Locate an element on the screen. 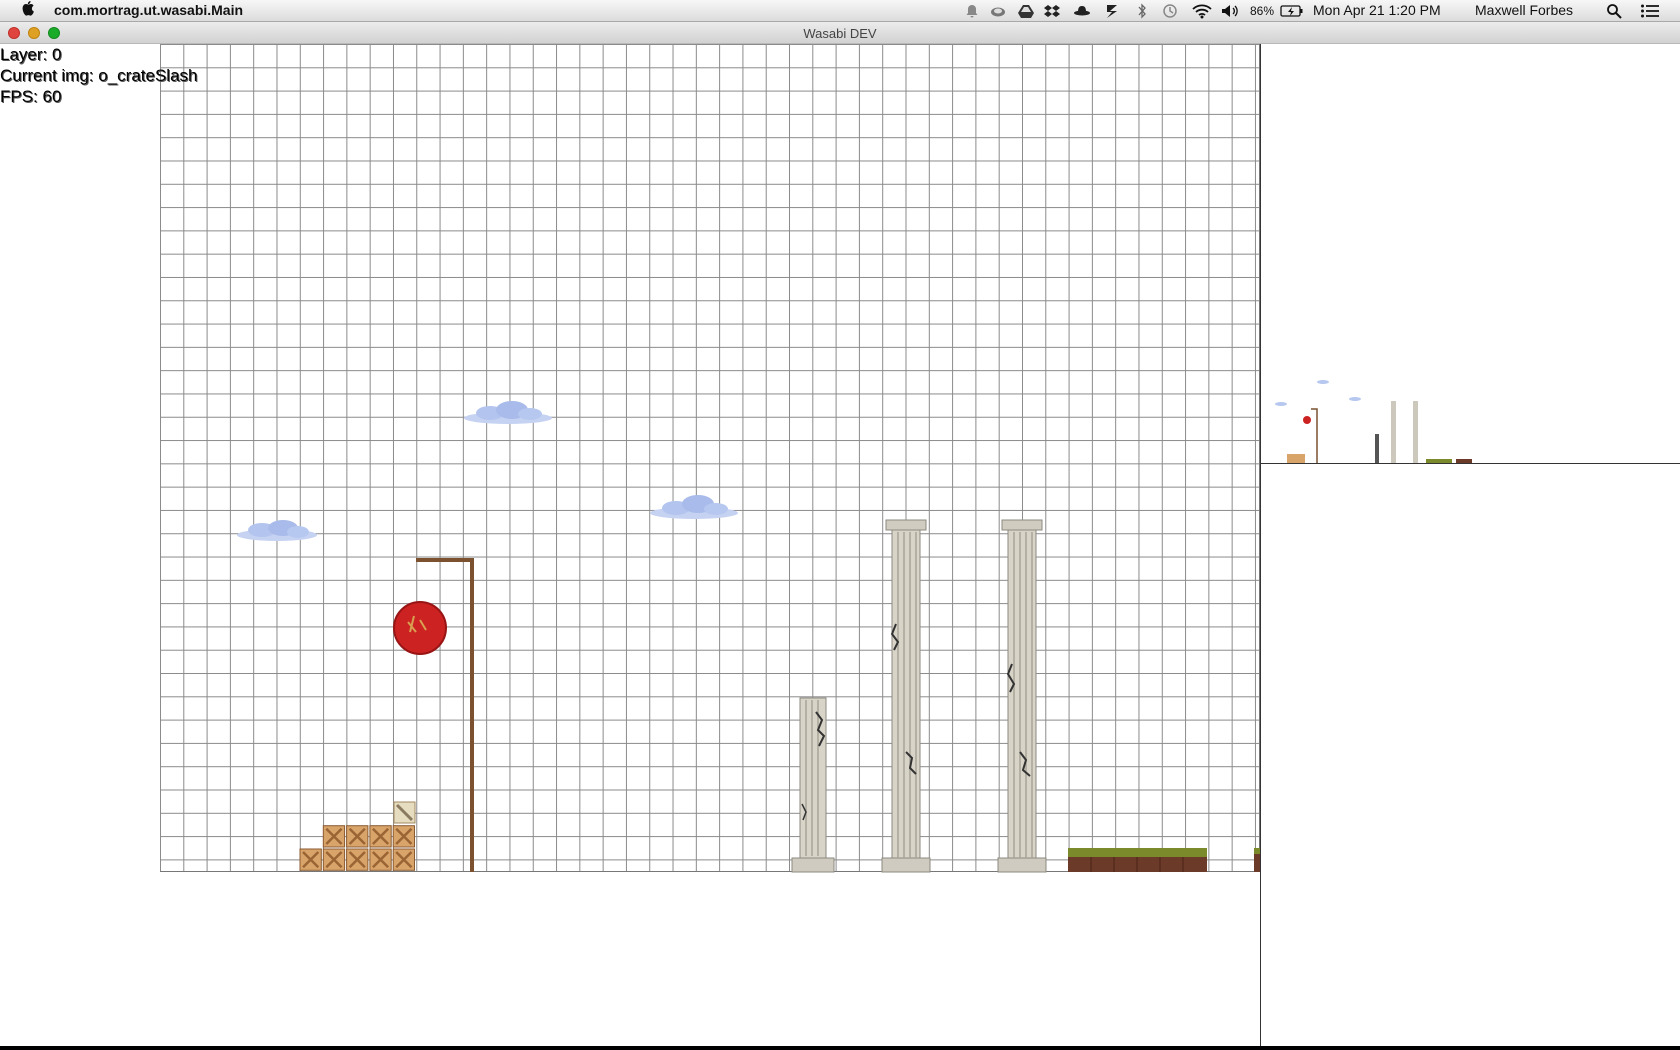  time-machine-icon is located at coordinates (1170, 11).